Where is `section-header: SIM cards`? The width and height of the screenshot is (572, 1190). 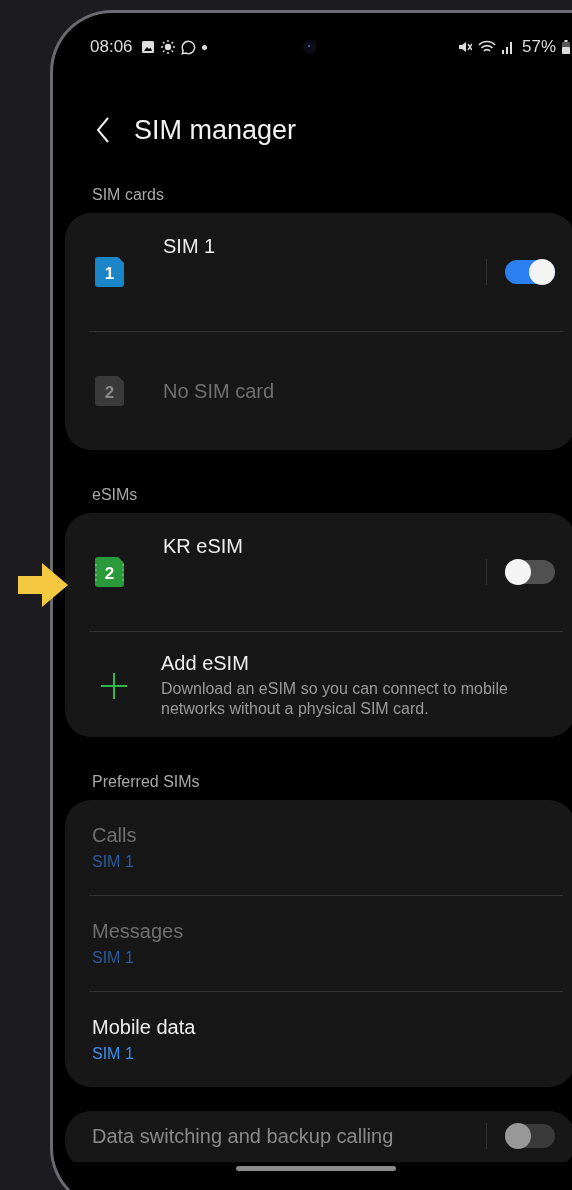 section-header: SIM cards is located at coordinates (128, 195).